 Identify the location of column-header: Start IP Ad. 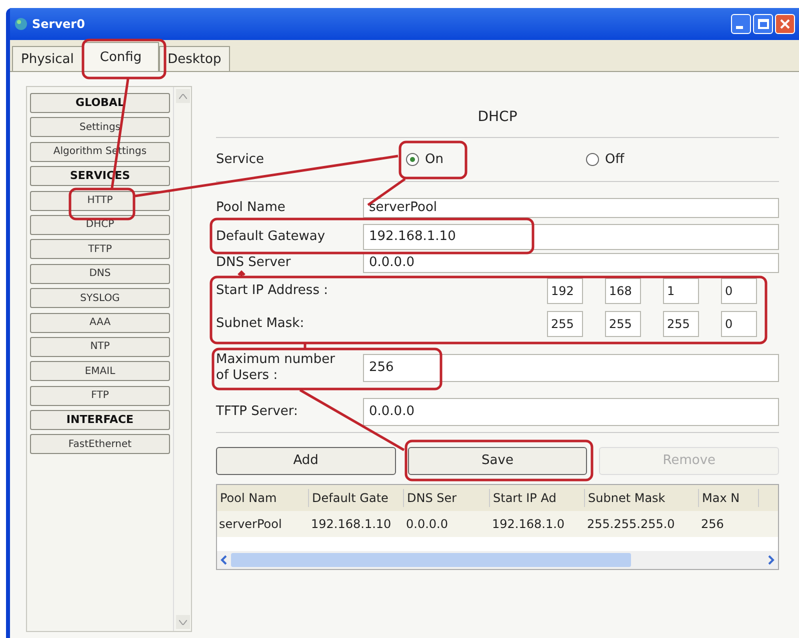
(537, 498).